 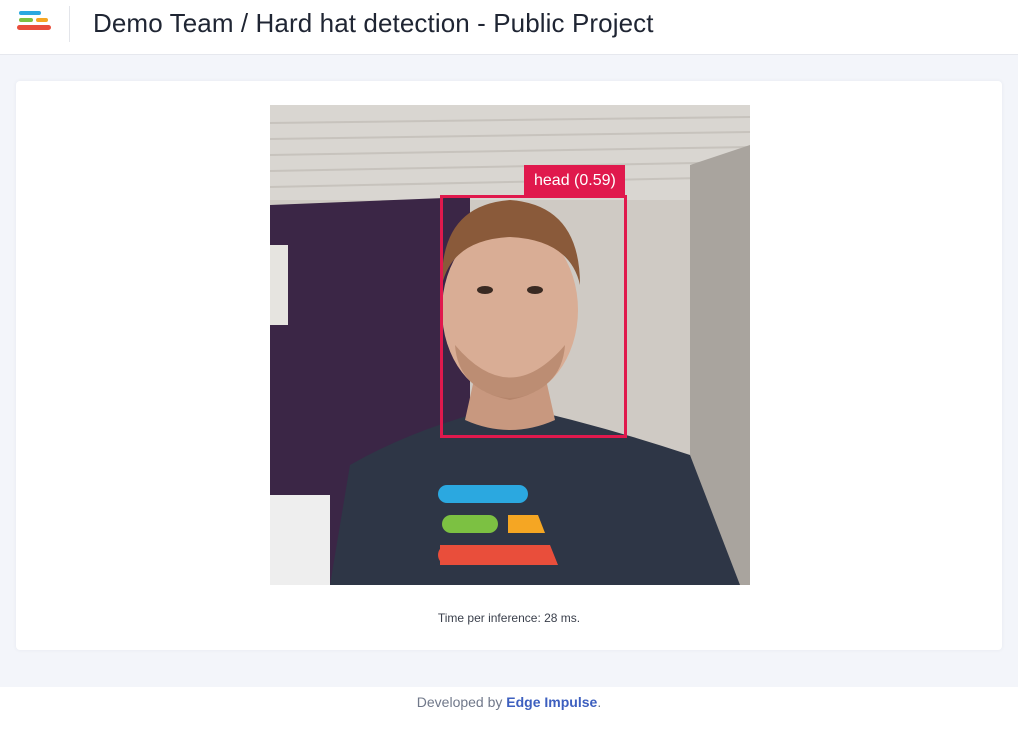 I want to click on inference-time: Time per inference: 28 ms., so click(x=509, y=618).